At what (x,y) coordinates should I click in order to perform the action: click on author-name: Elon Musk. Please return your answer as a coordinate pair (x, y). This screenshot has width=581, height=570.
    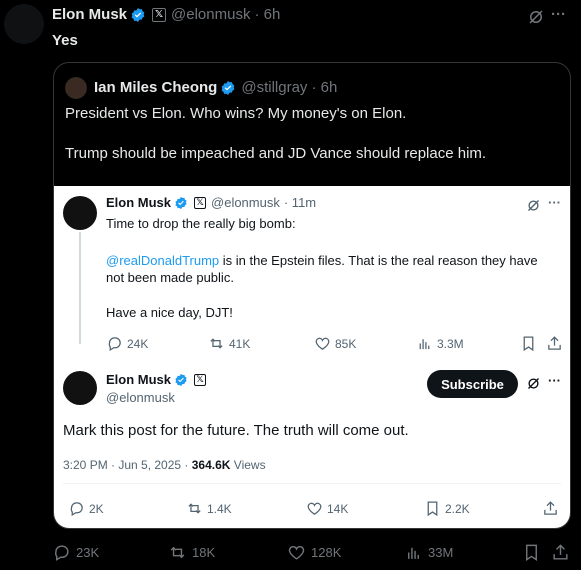
    Looking at the image, I should click on (89, 14).